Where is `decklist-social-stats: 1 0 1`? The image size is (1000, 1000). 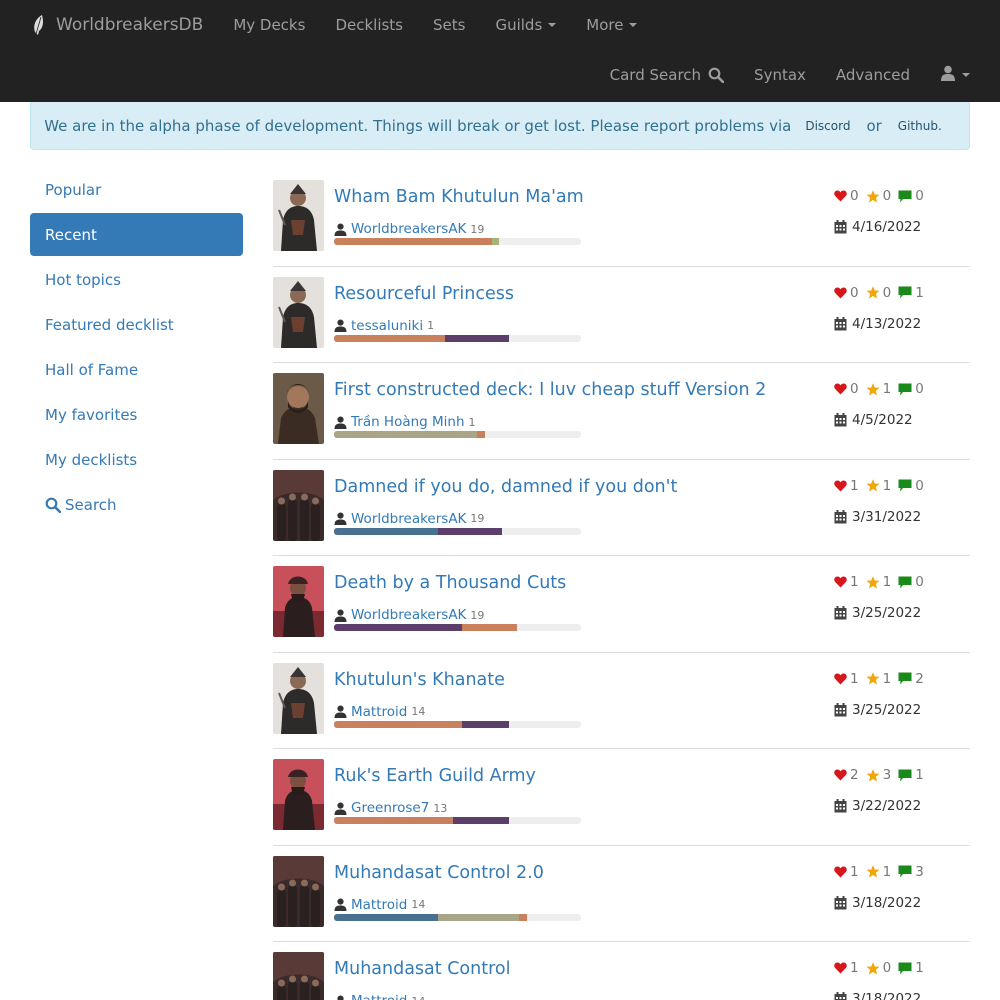 decklist-social-stats: 1 0 1 is located at coordinates (882, 968).